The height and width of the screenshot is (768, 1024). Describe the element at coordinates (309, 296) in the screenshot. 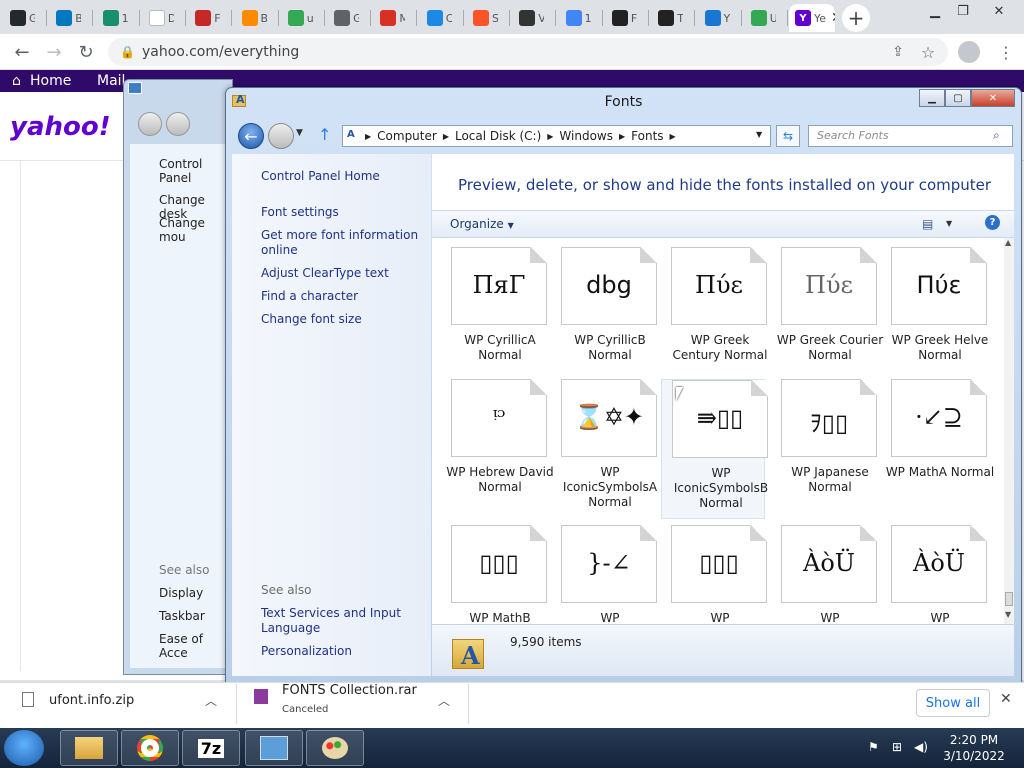

I see `find-character-link: Find a character` at that location.